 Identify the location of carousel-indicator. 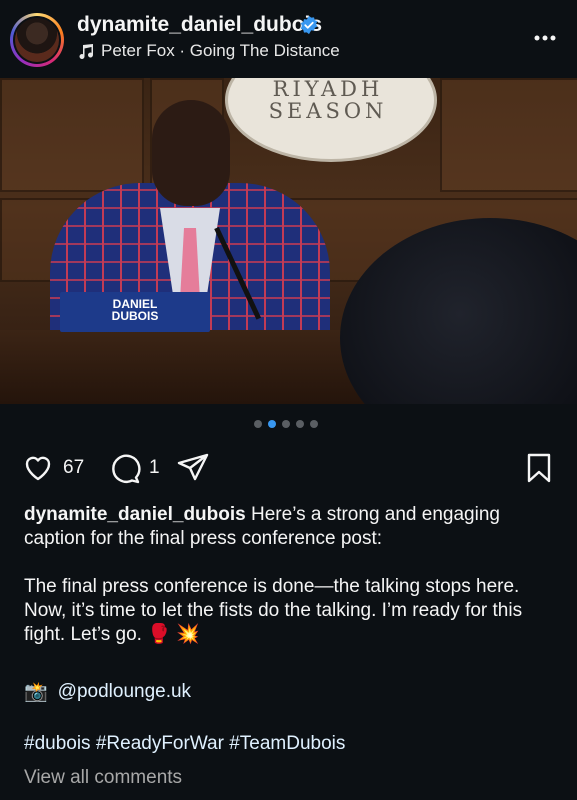
(286, 424).